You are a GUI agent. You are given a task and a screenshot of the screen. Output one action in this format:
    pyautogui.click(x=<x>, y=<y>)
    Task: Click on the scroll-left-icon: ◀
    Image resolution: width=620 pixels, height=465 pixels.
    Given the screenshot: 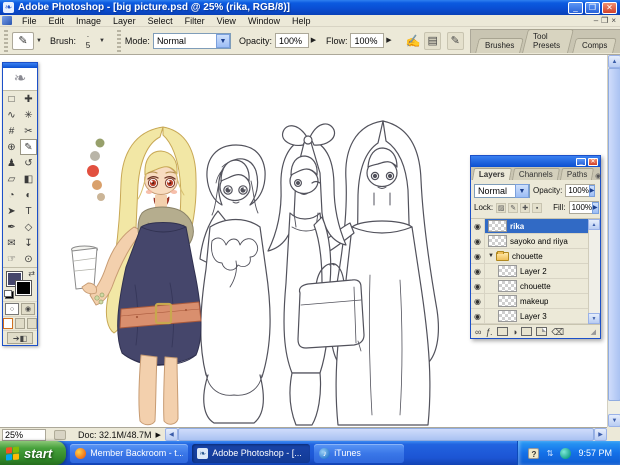 What is the action you would take?
    pyautogui.click(x=171, y=434)
    